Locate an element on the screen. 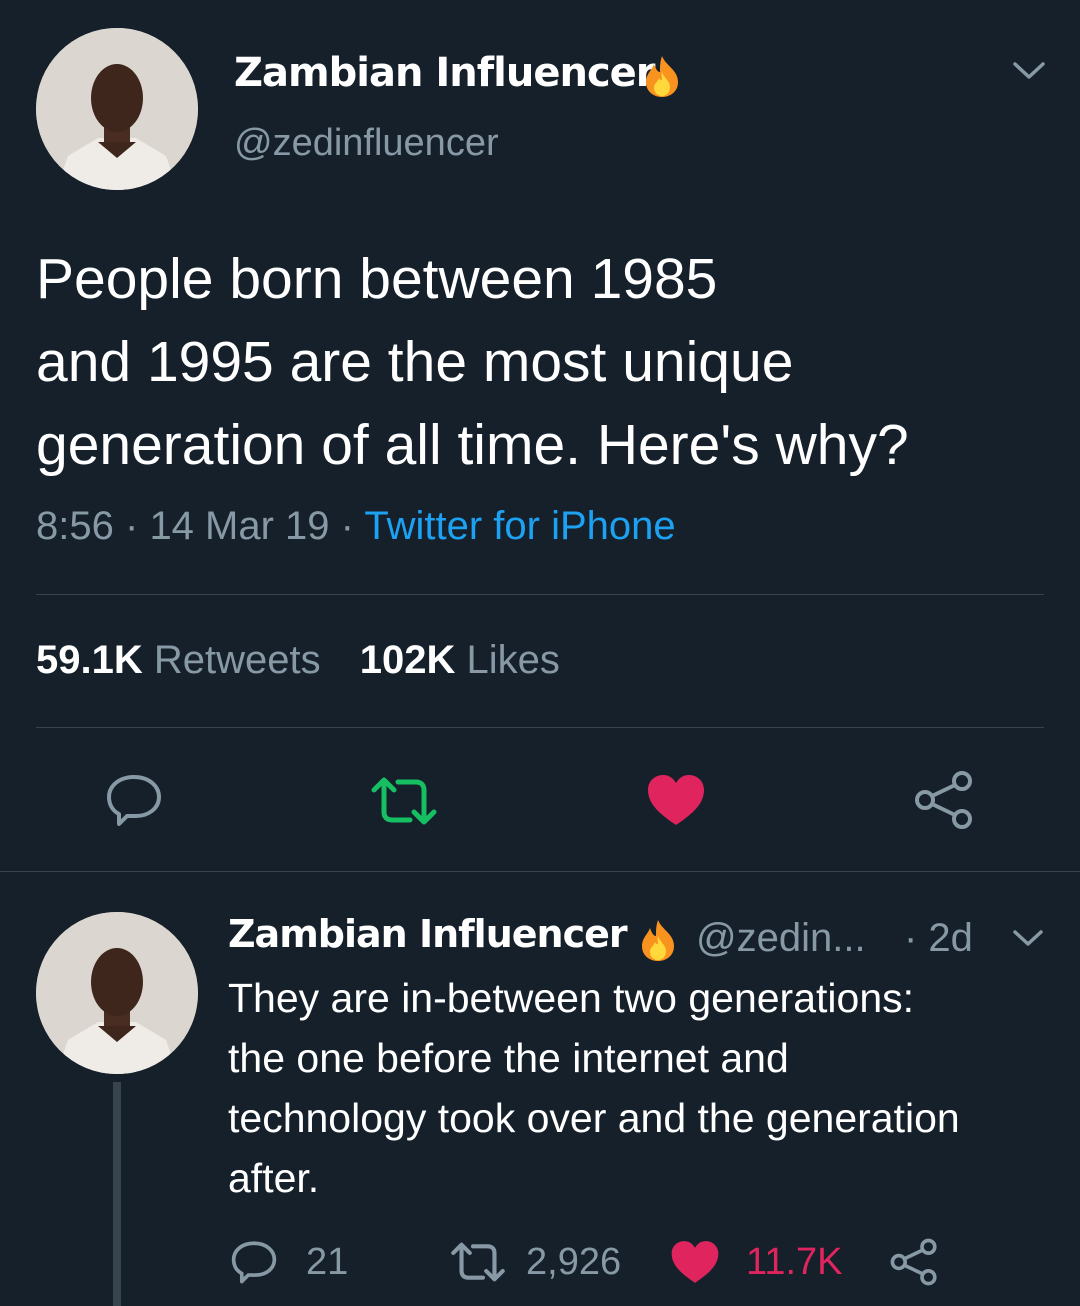 The height and width of the screenshot is (1306, 1080). tweet-text-line: technology took over and the generation is located at coordinates (594, 1118).